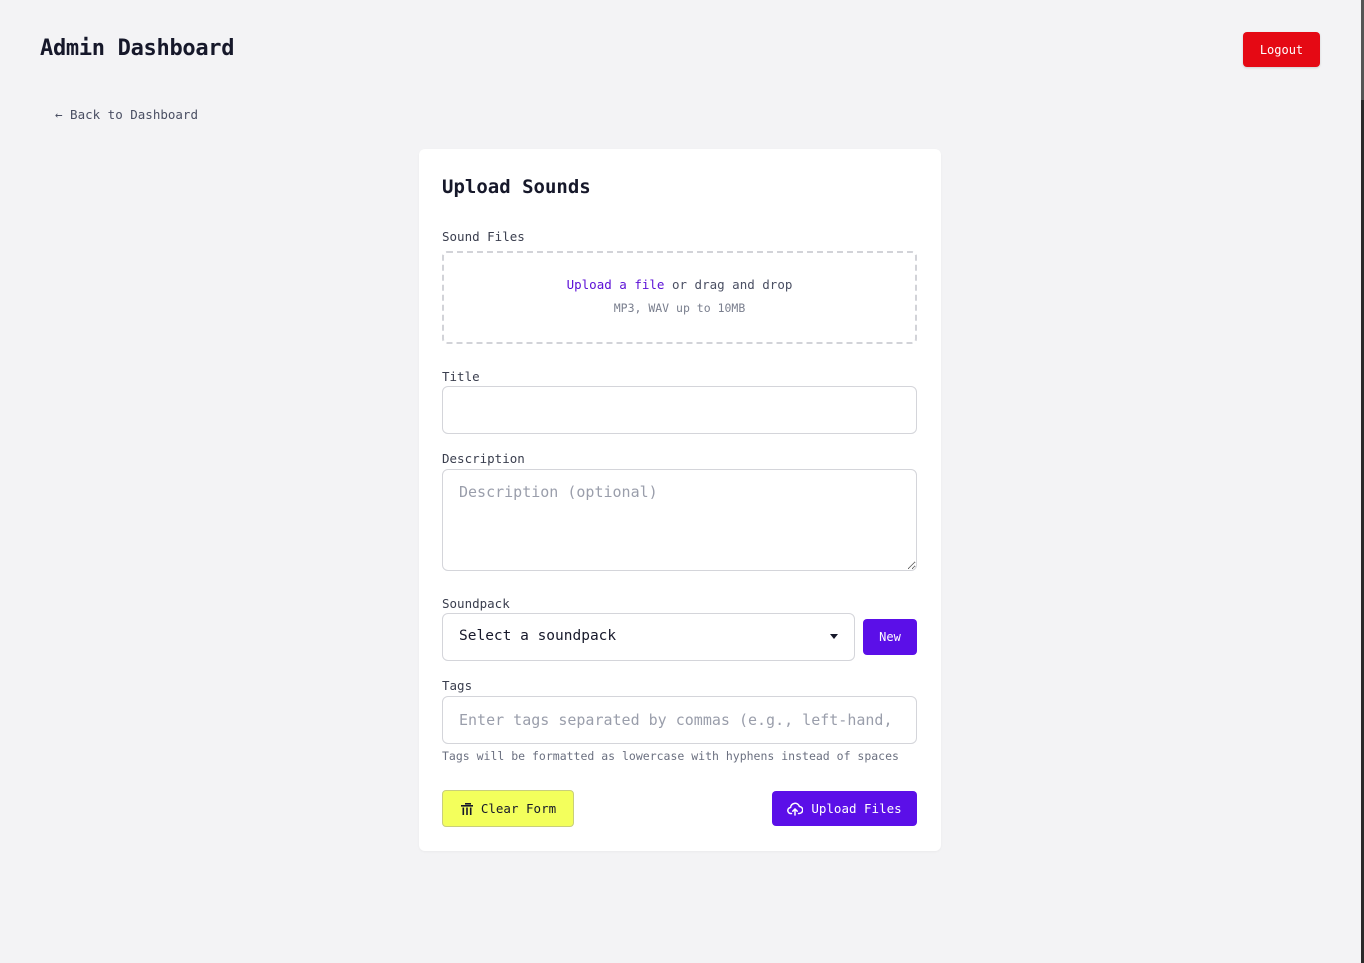 The height and width of the screenshot is (963, 1364). I want to click on tags-input, so click(679, 720).